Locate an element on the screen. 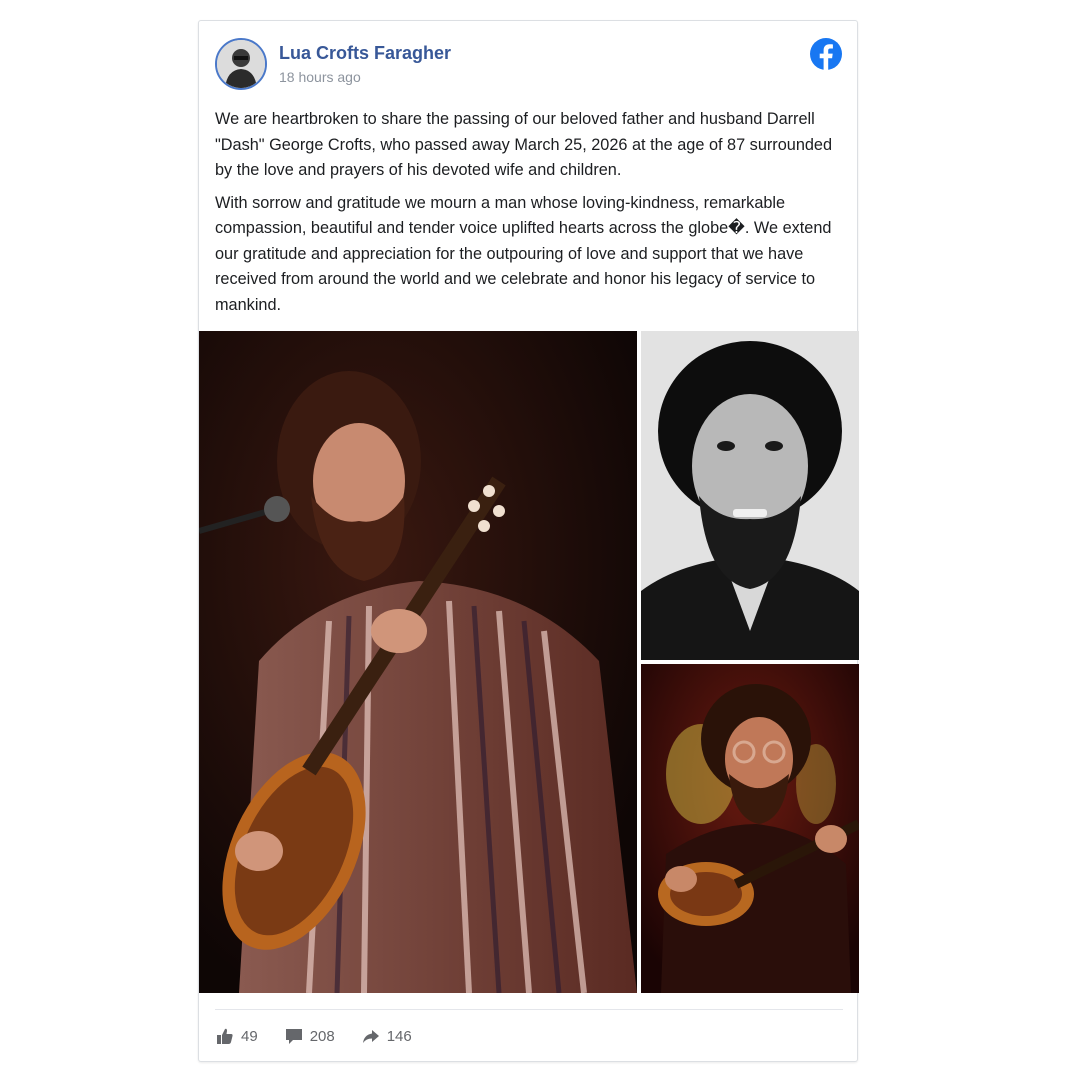 The image size is (1080, 1080). author-avatar is located at coordinates (241, 64).